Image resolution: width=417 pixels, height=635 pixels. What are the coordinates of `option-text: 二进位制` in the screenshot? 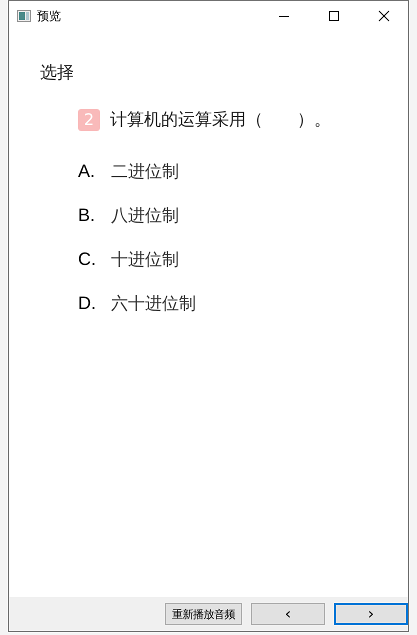 It's located at (145, 171).